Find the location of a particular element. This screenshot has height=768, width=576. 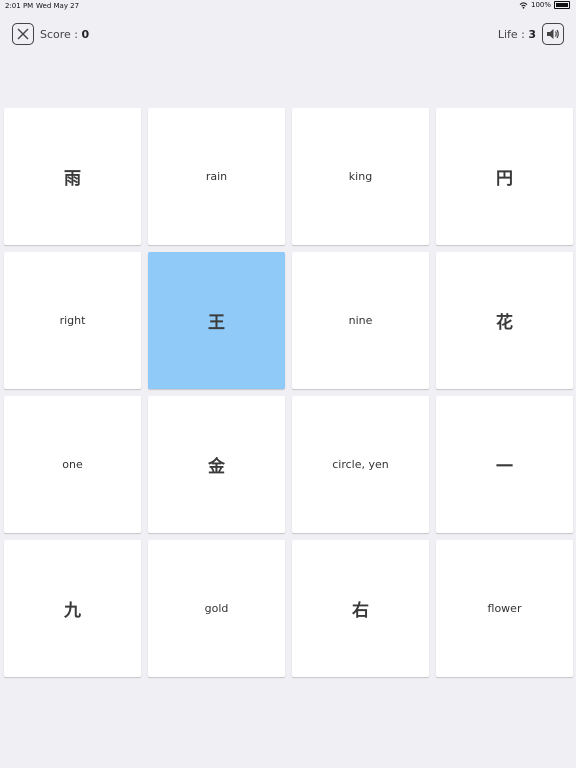

sound-button is located at coordinates (553, 34).